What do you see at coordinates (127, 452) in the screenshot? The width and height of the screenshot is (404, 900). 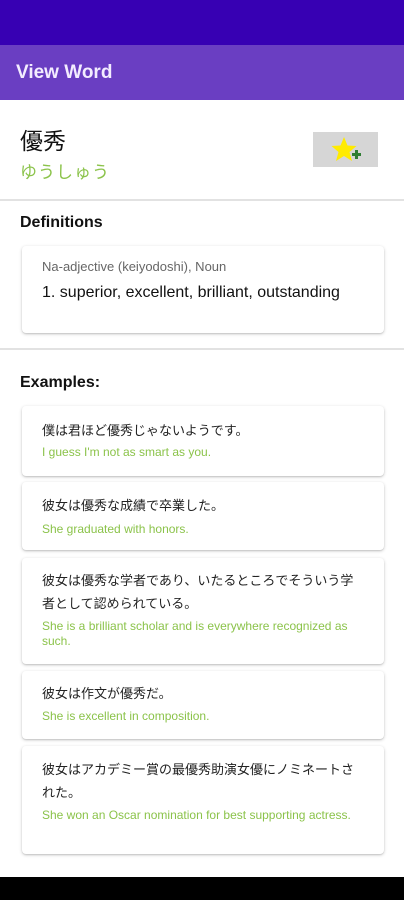 I see `example-english: I guess I'm not as smart as you.` at bounding box center [127, 452].